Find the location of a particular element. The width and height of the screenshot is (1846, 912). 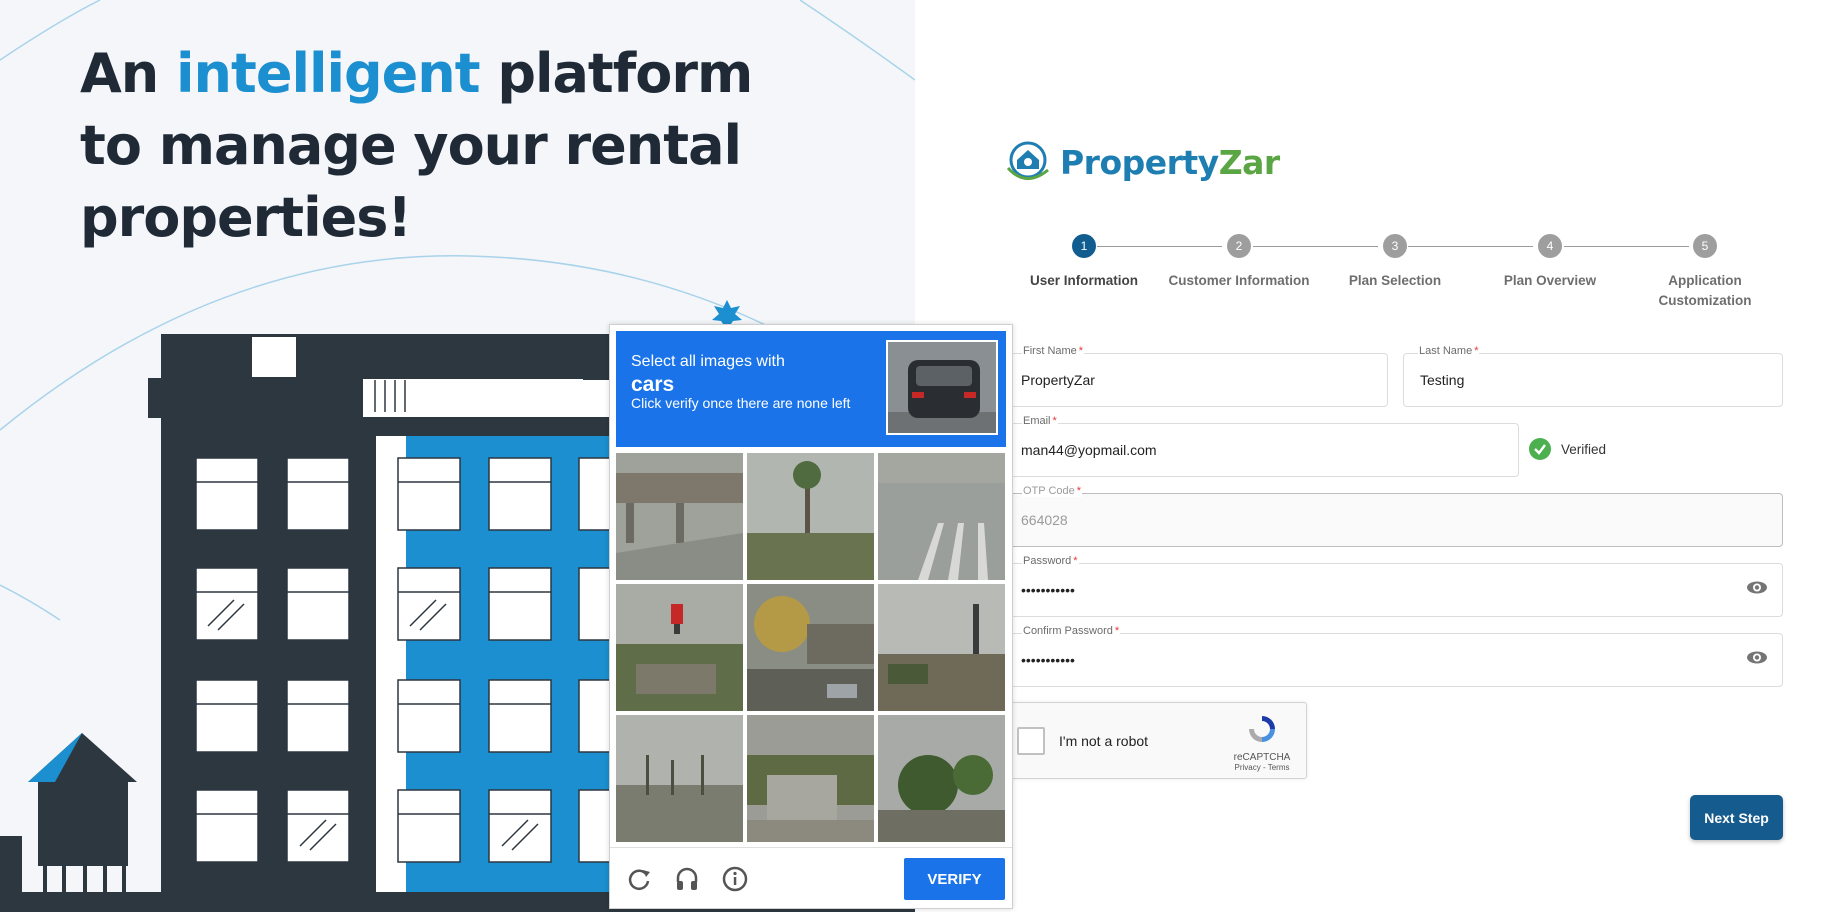

confirm-password-field: ••••••••••• is located at coordinates (1393, 660).